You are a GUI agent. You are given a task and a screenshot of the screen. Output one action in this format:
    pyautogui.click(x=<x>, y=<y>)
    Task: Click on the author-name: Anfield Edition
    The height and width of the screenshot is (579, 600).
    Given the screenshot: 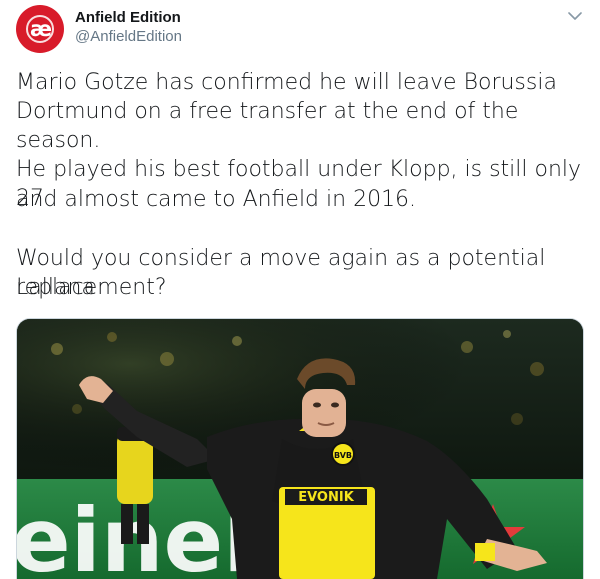 What is the action you would take?
    pyautogui.click(x=128, y=18)
    